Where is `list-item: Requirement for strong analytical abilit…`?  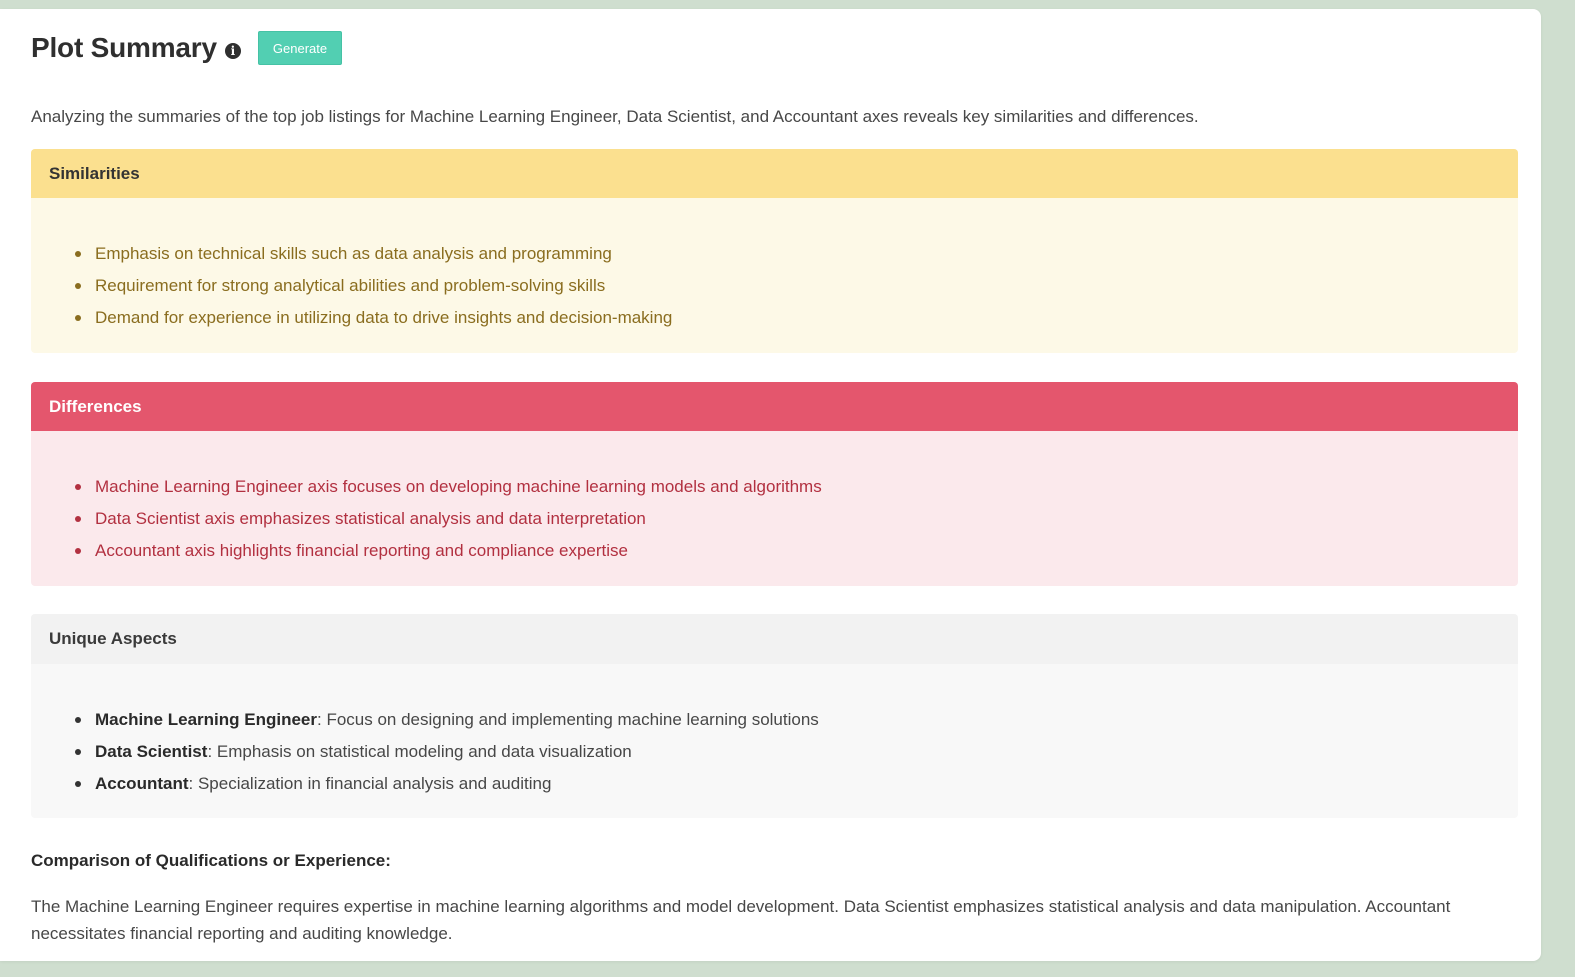
list-item: Requirement for strong analytical abilit… is located at coordinates (796, 286).